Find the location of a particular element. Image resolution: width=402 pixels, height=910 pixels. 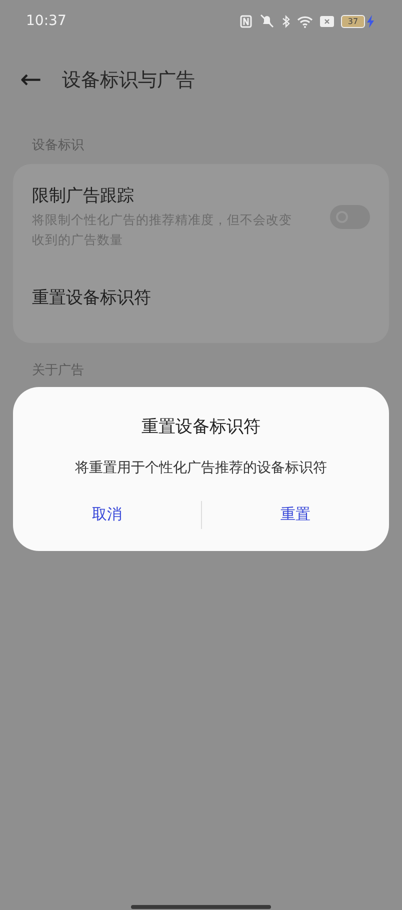

battery-level: 37 is located at coordinates (353, 21).